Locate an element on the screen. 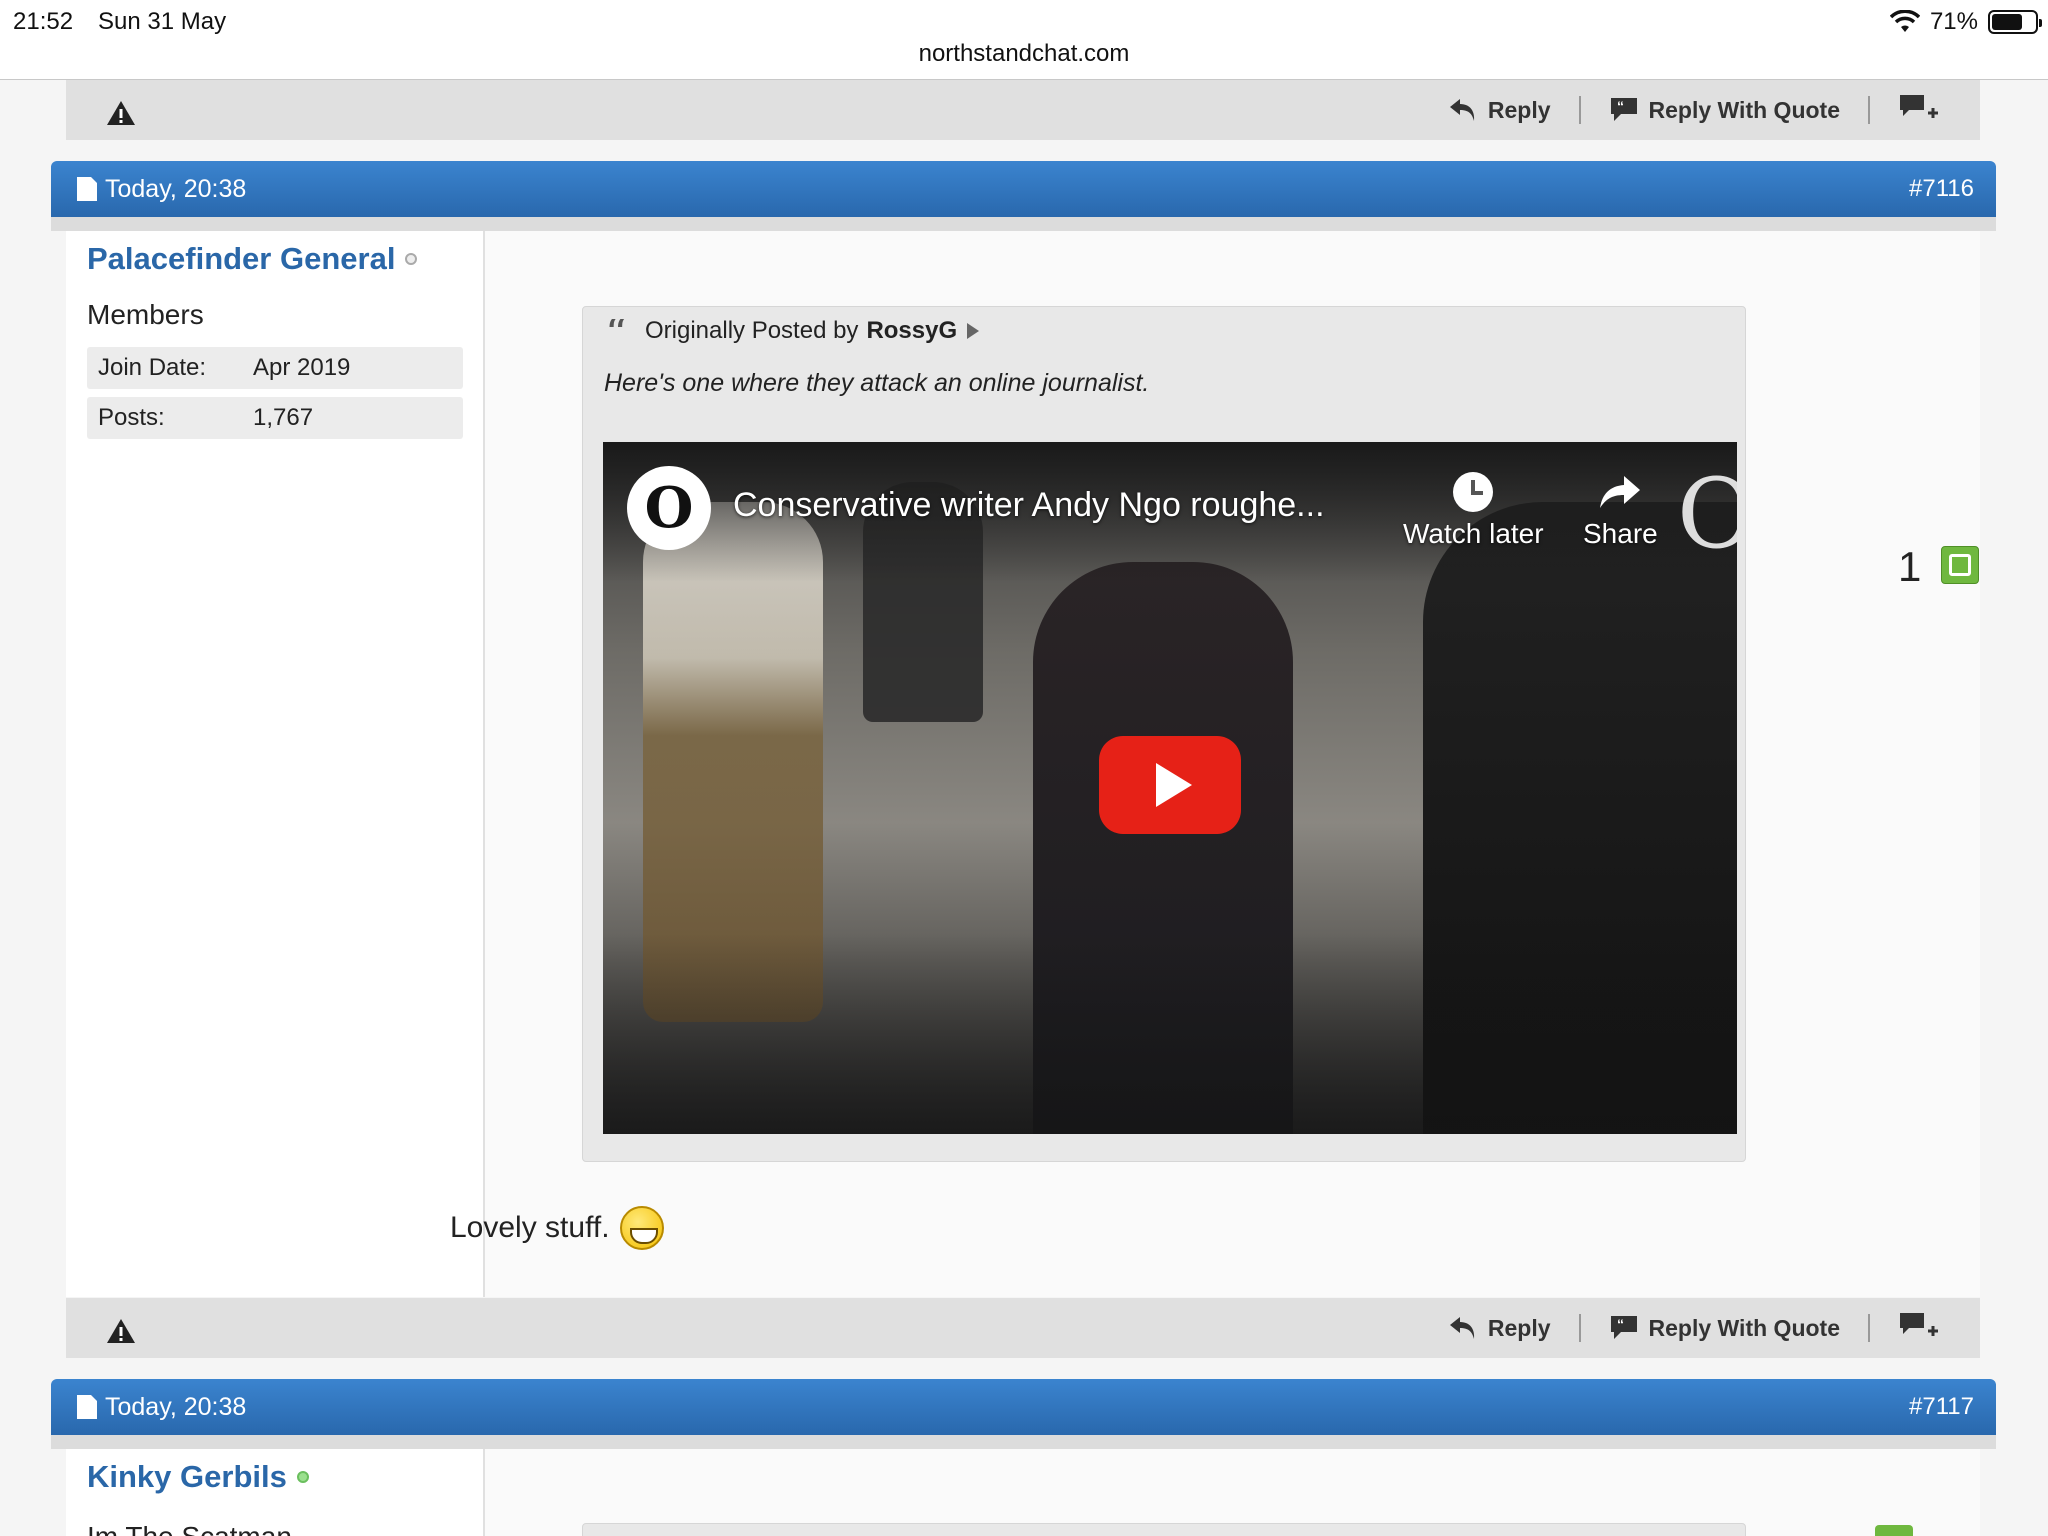 This screenshot has width=2048, height=1536. share-arrow-icon is located at coordinates (1620, 492).